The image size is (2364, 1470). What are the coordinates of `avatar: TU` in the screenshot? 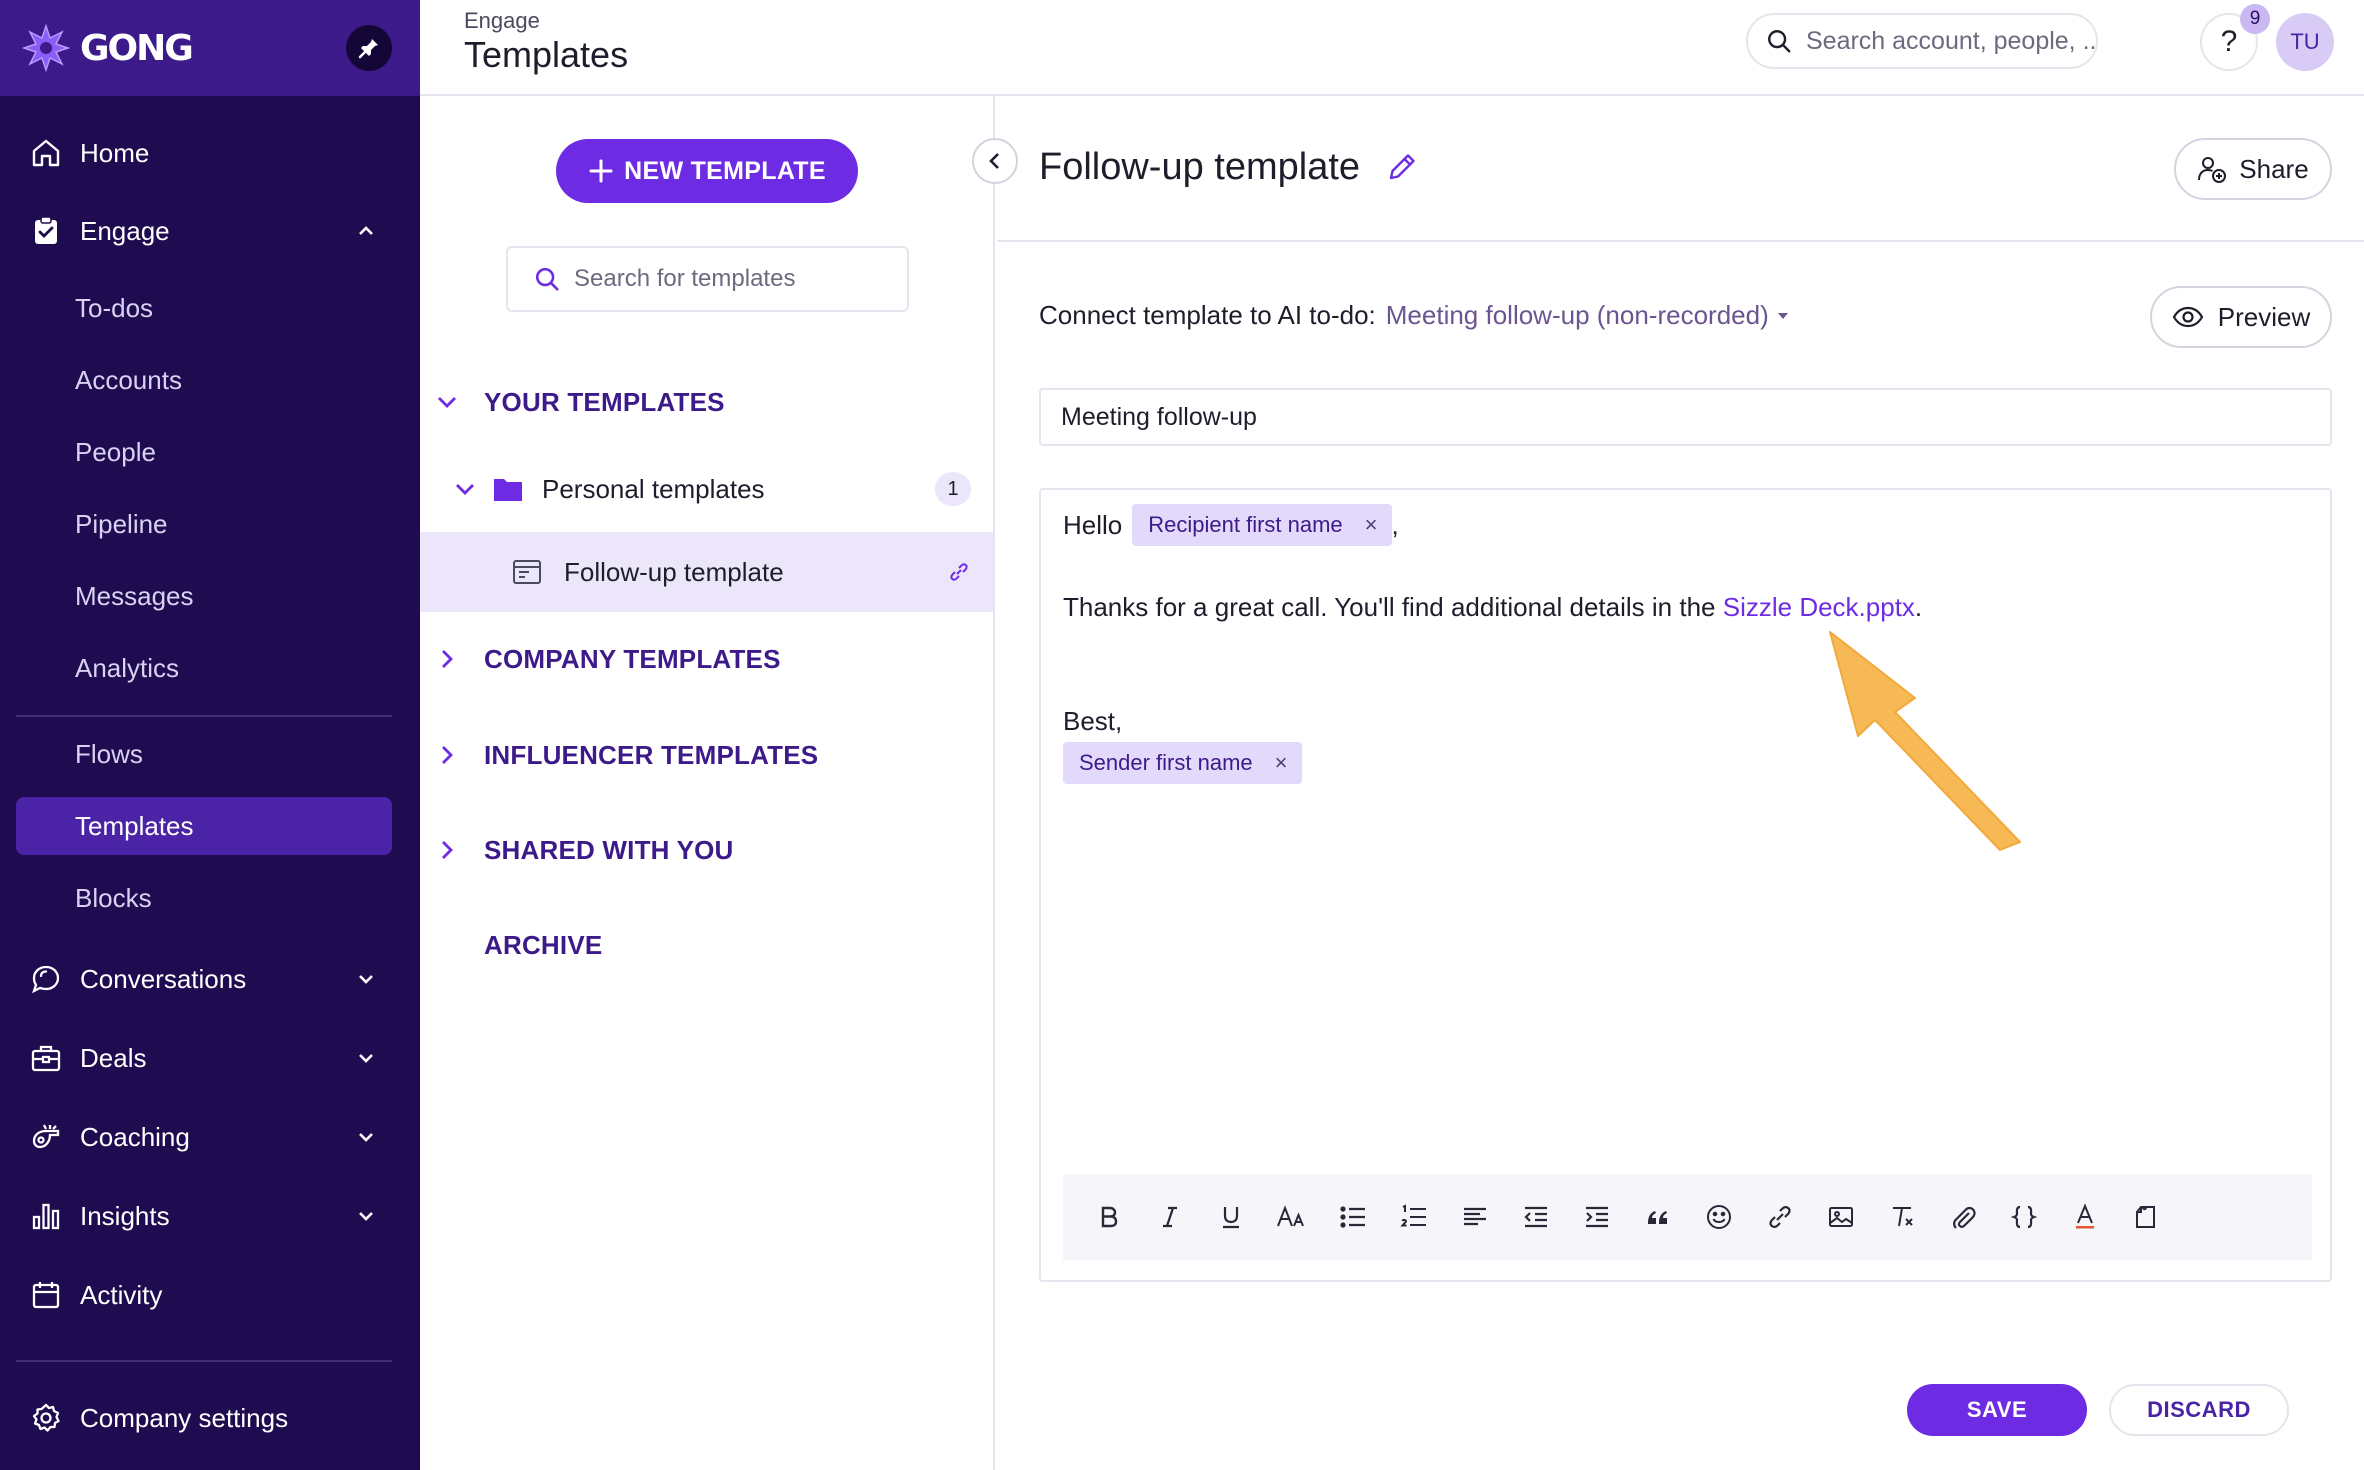 It's located at (2305, 42).